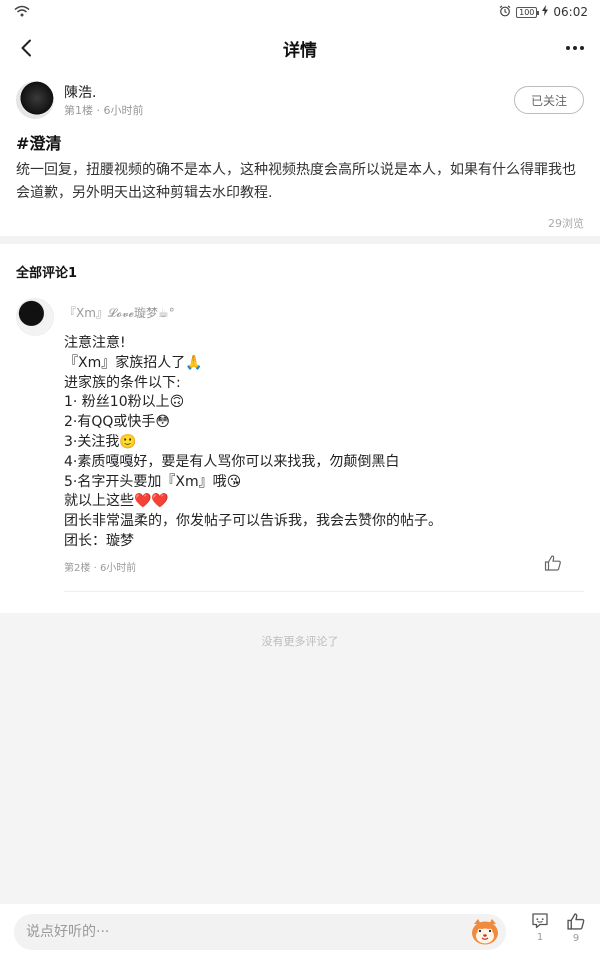 The width and height of the screenshot is (600, 960). I want to click on comment-line: 进家族的条件以下:, so click(122, 382).